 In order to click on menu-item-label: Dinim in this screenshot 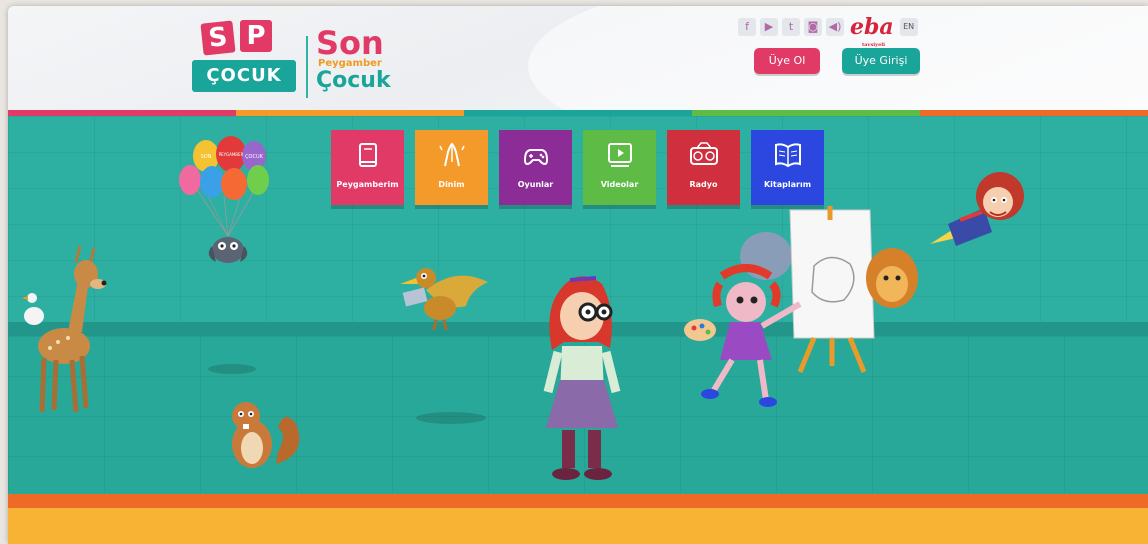, I will do `click(451, 184)`.